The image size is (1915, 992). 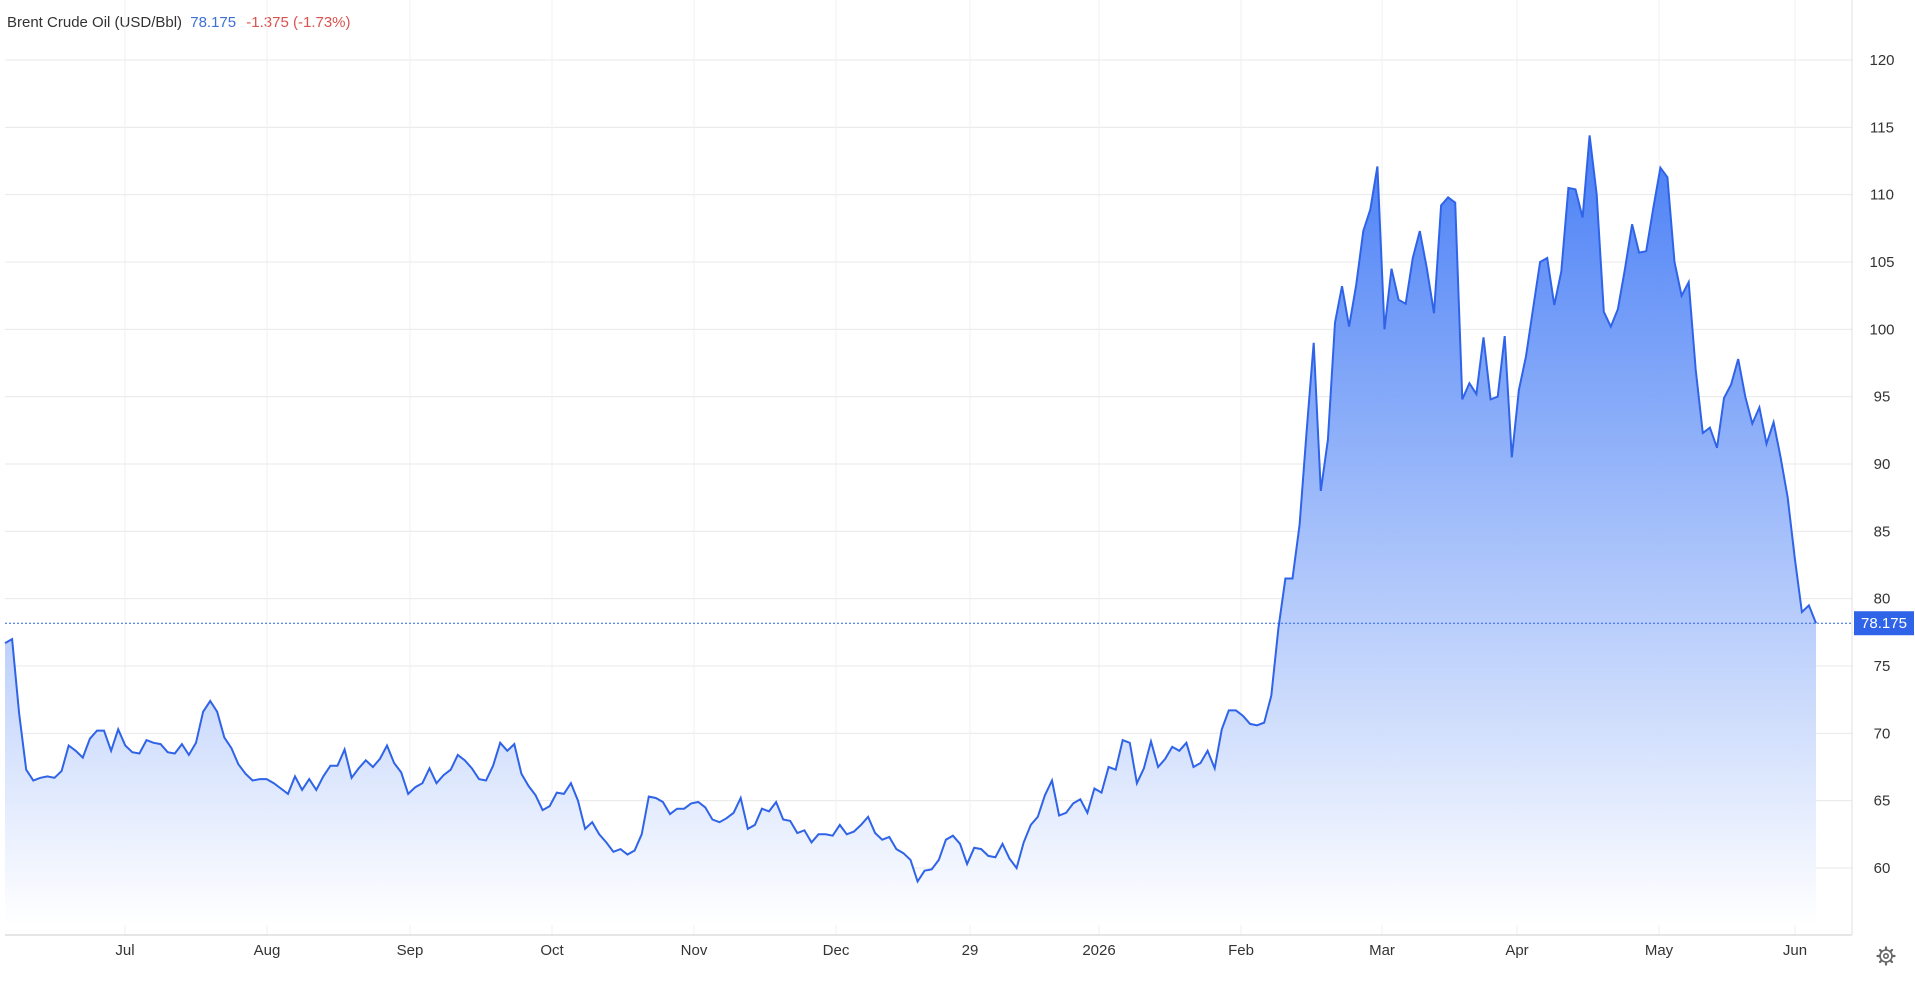 I want to click on y-tick-label: 80, so click(x=1882, y=599).